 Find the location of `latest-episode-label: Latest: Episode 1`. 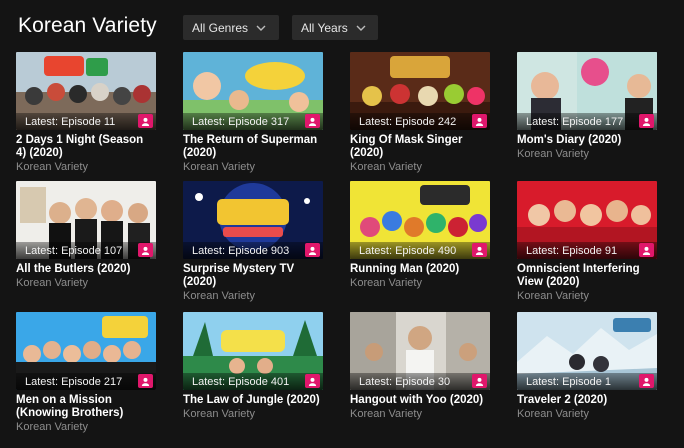

latest-episode-label: Latest: Episode 1 is located at coordinates (587, 381).